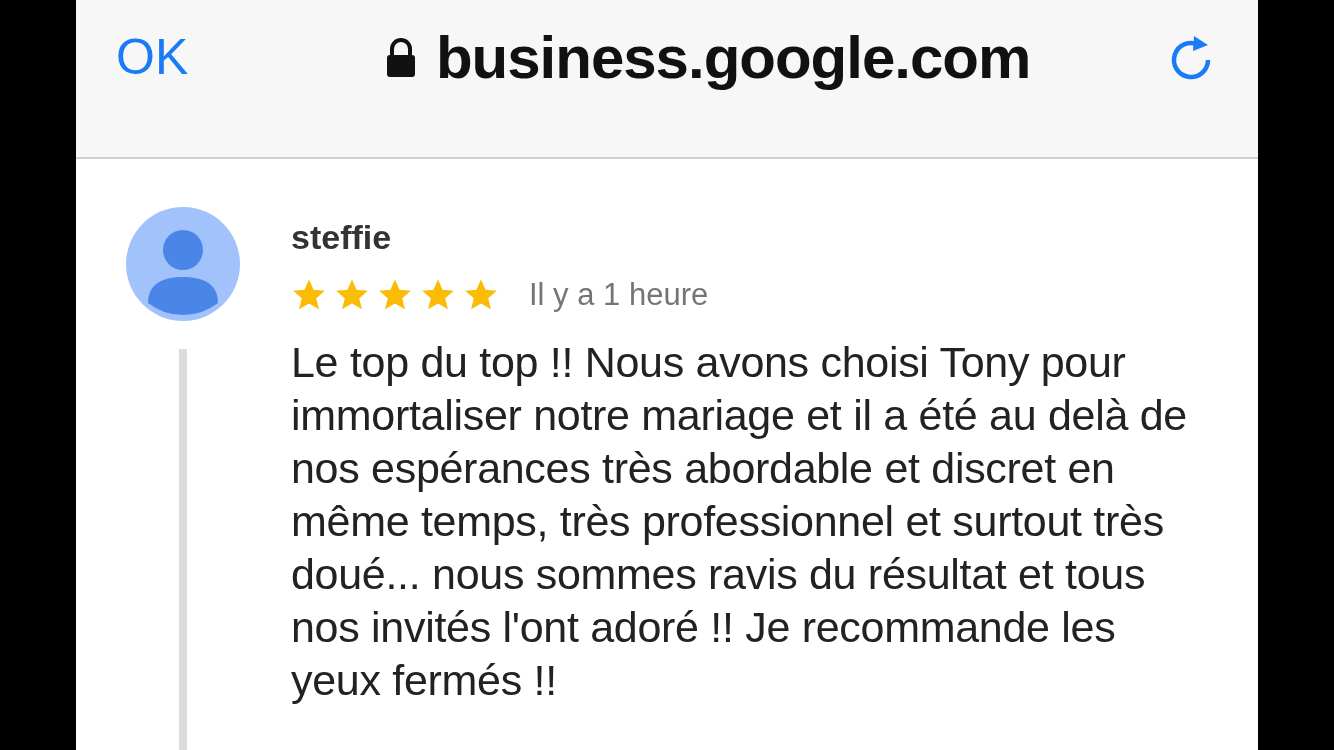 The image size is (1334, 750). Describe the element at coordinates (342, 237) in the screenshot. I see `reviewer-name: steffie` at that location.